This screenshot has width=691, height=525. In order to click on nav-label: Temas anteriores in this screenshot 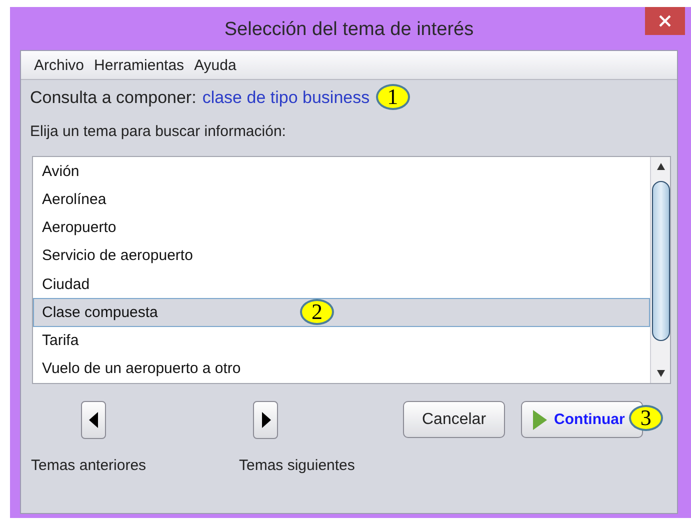, I will do `click(89, 465)`.